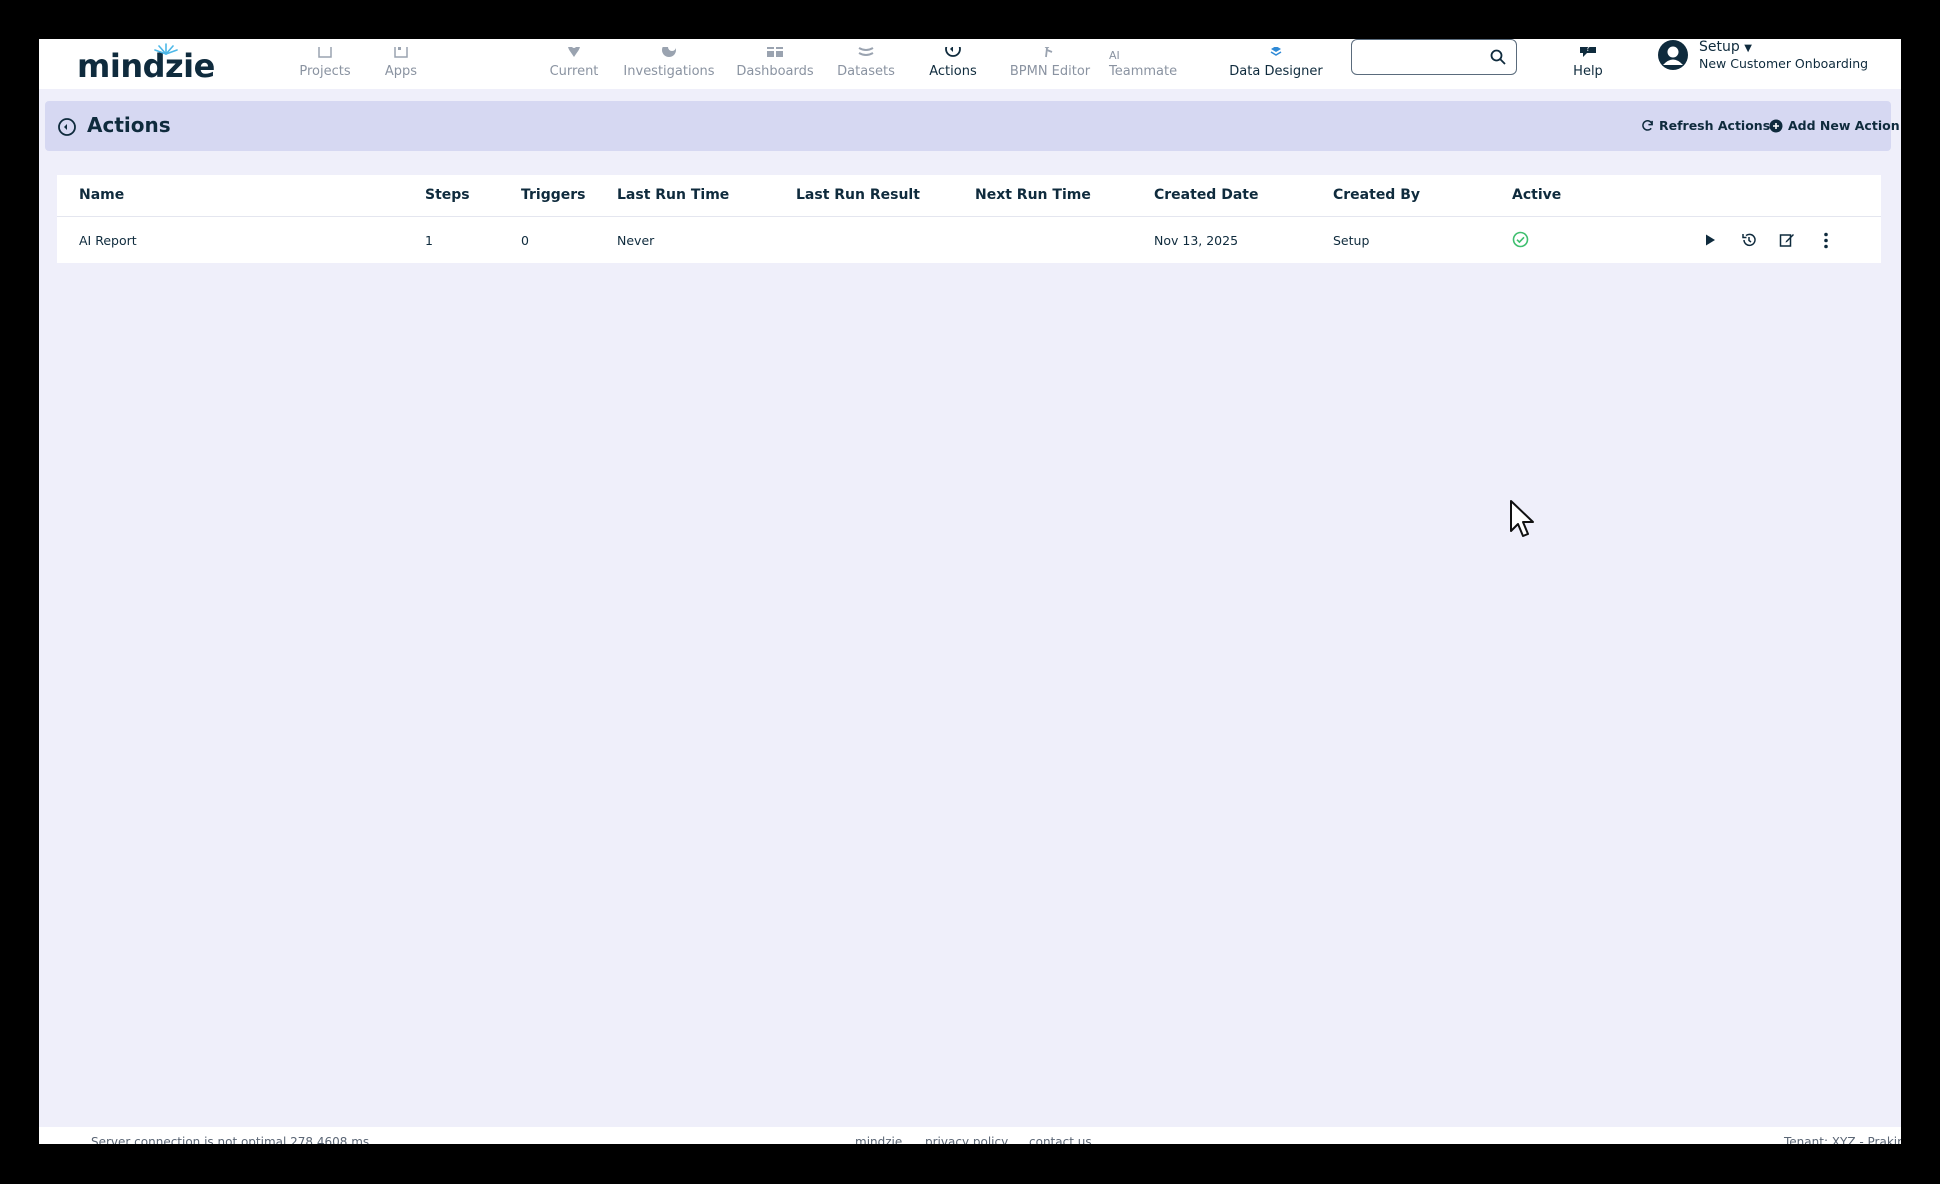 The height and width of the screenshot is (1184, 1940). What do you see at coordinates (1787, 240) in the screenshot?
I see `edit-icon` at bounding box center [1787, 240].